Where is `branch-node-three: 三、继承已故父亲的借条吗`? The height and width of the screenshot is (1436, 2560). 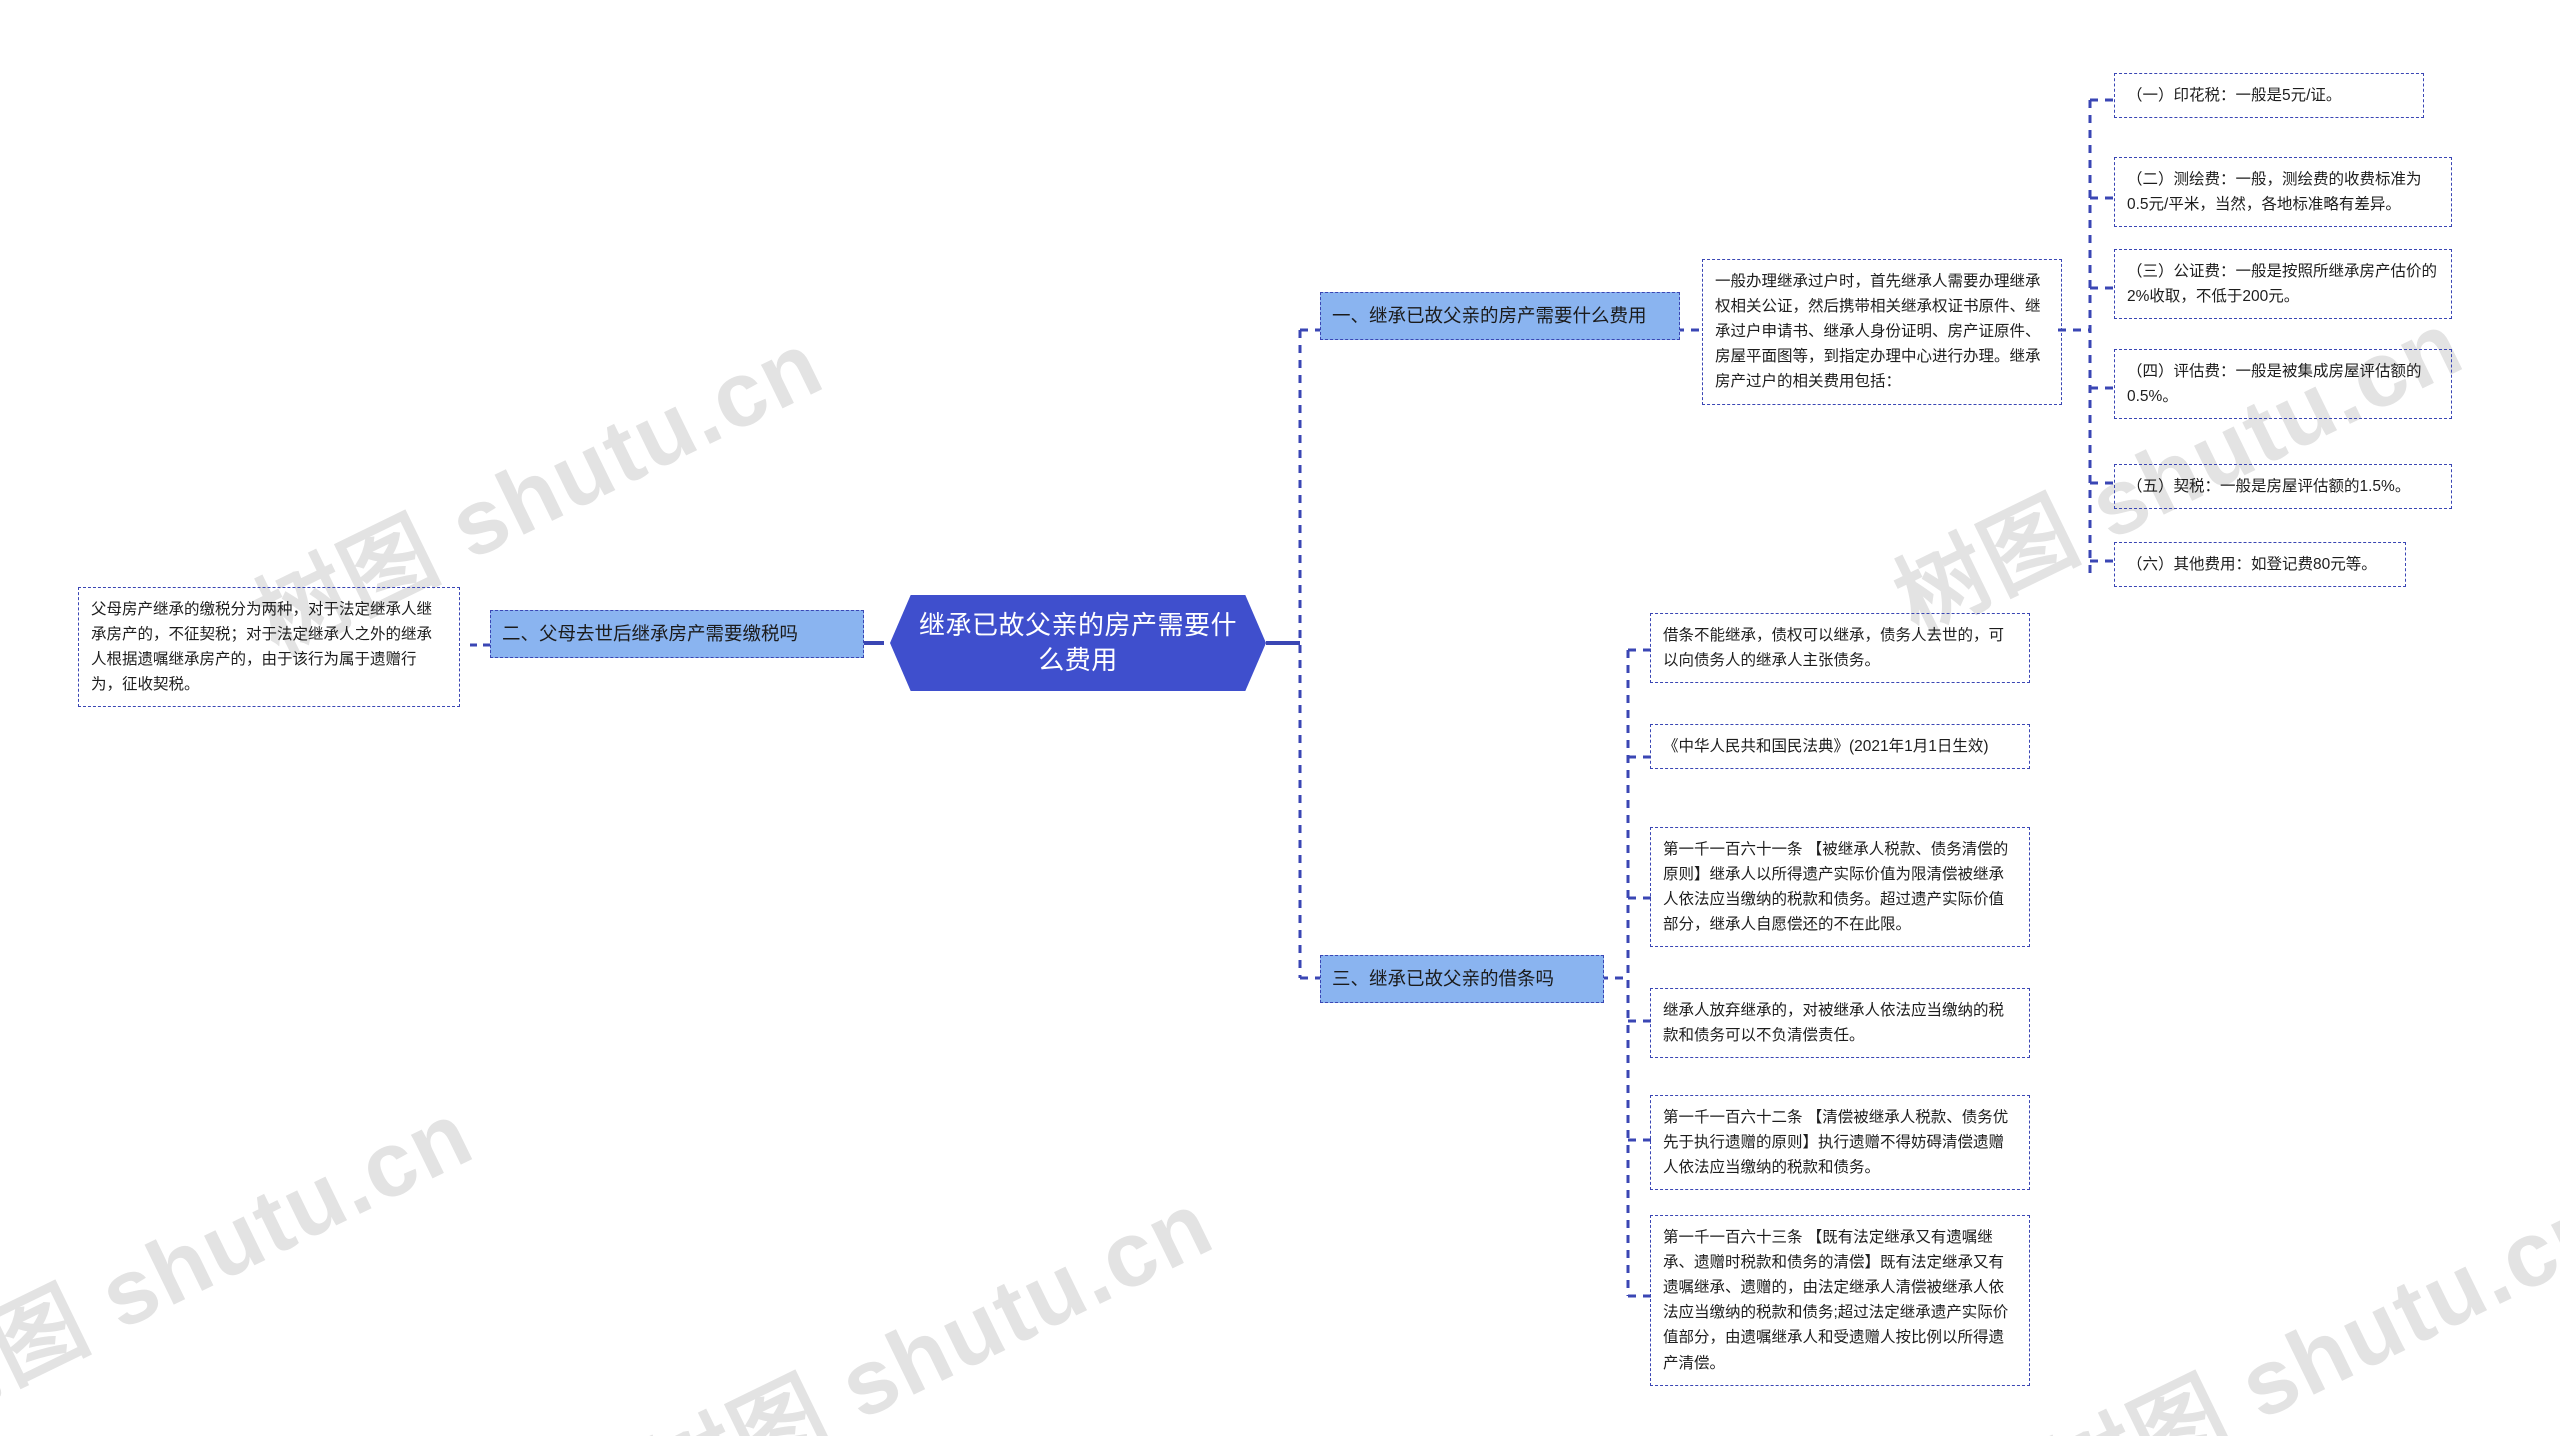 branch-node-three: 三、继承已故父亲的借条吗 is located at coordinates (1462, 979).